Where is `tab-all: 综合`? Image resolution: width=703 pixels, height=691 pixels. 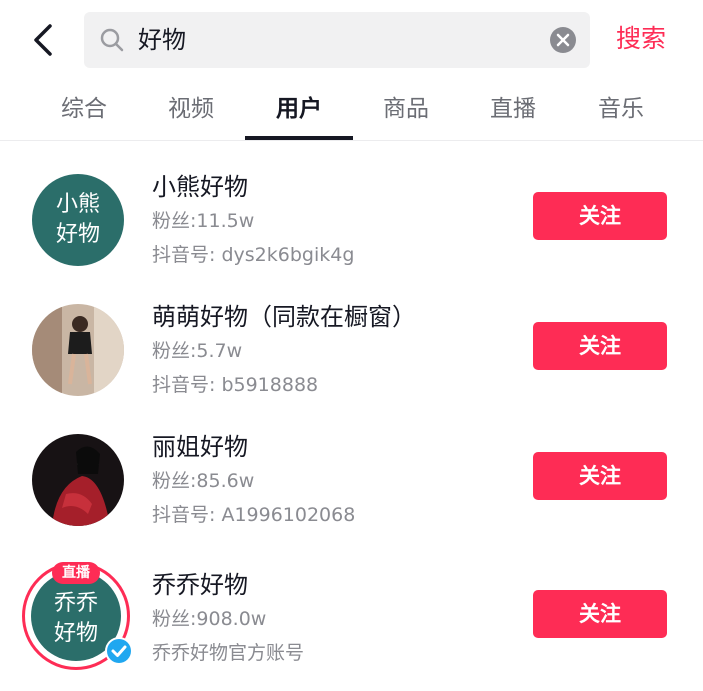
tab-all: 综合 is located at coordinates (84, 114).